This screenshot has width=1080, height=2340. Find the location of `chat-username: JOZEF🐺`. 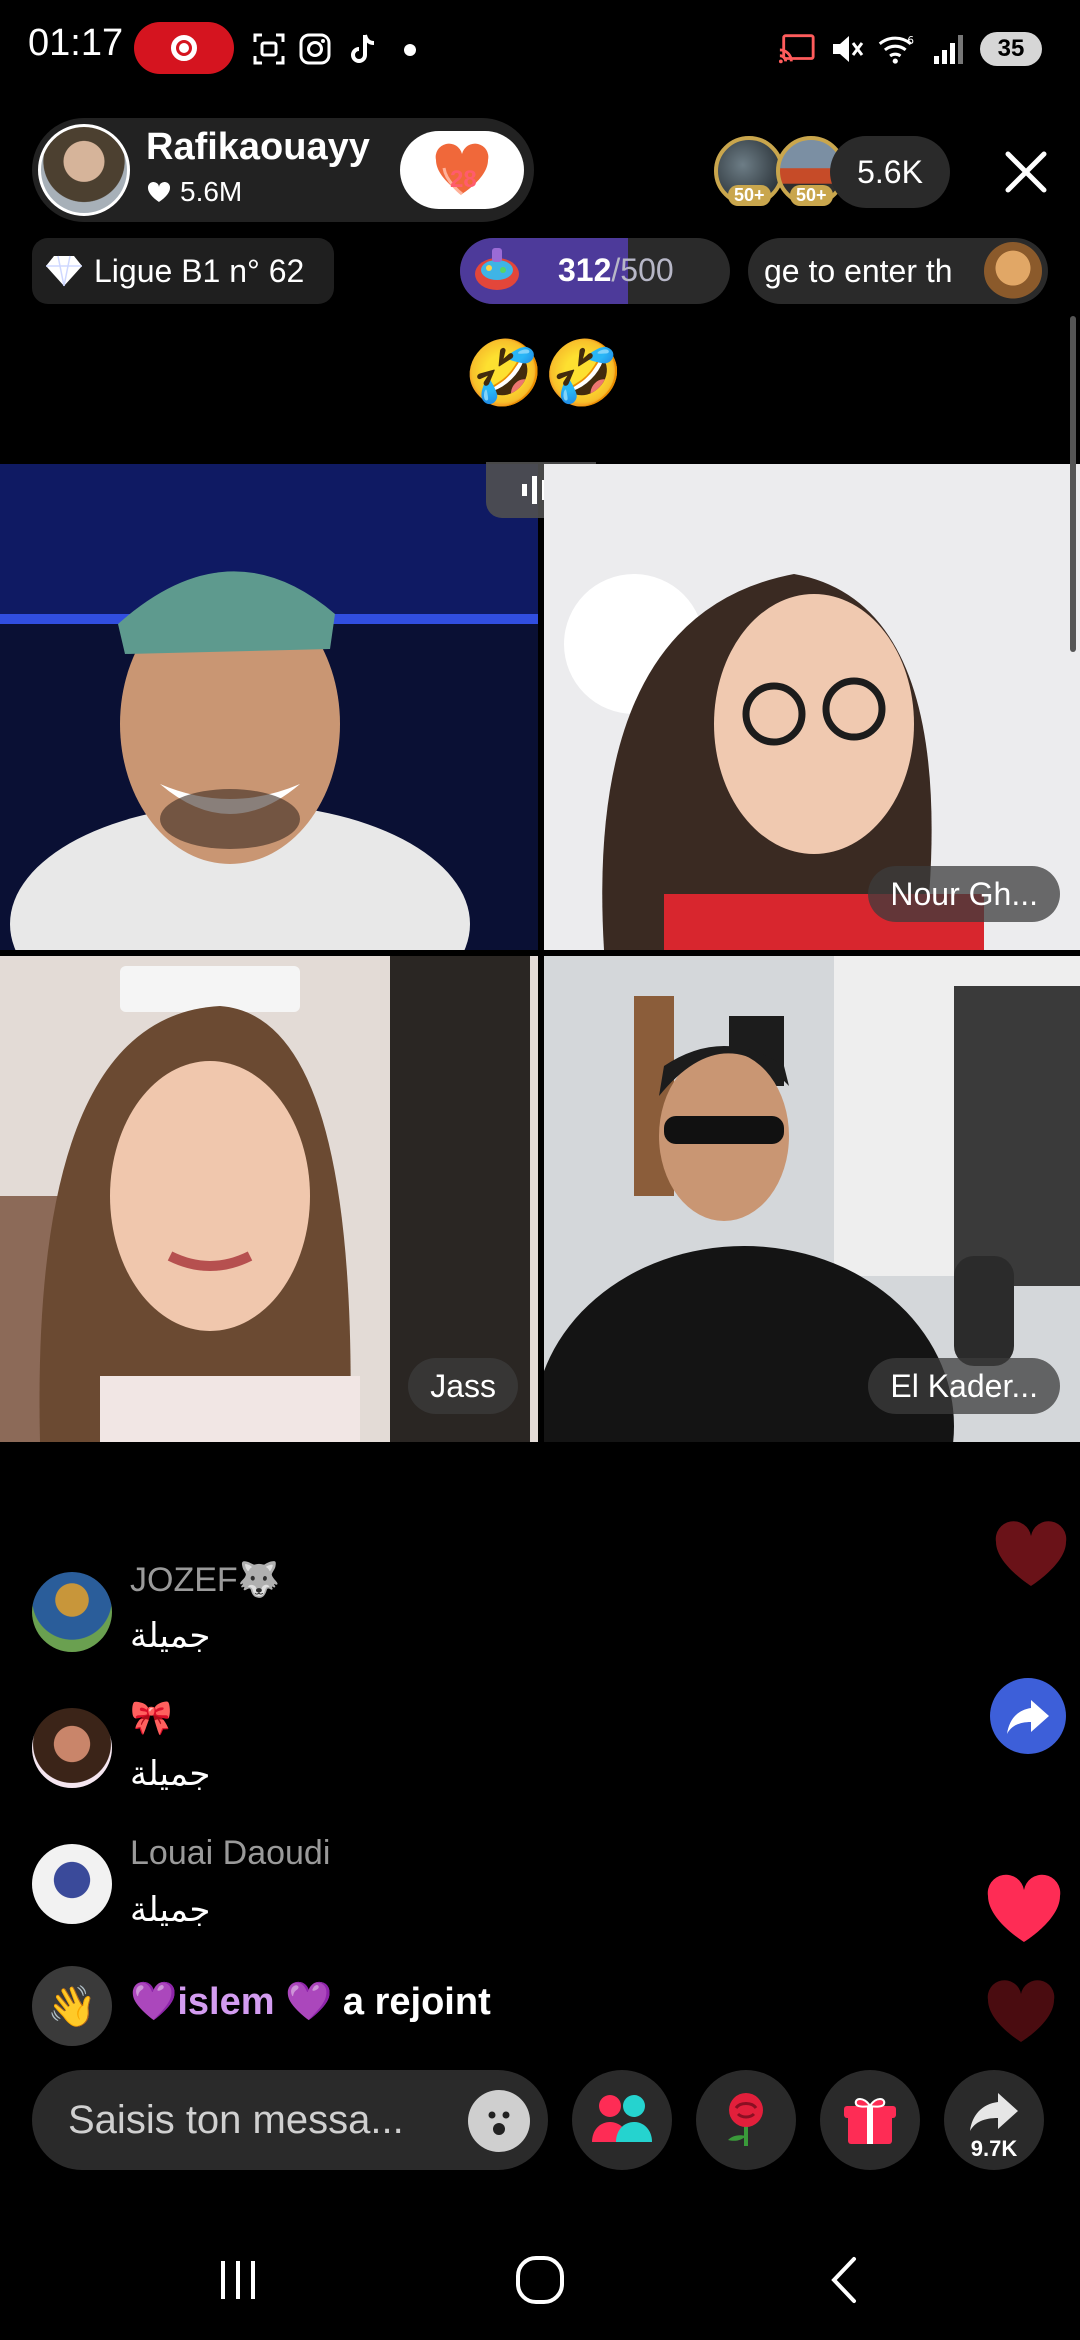

chat-username: JOZEF🐺 is located at coordinates (205, 1580).